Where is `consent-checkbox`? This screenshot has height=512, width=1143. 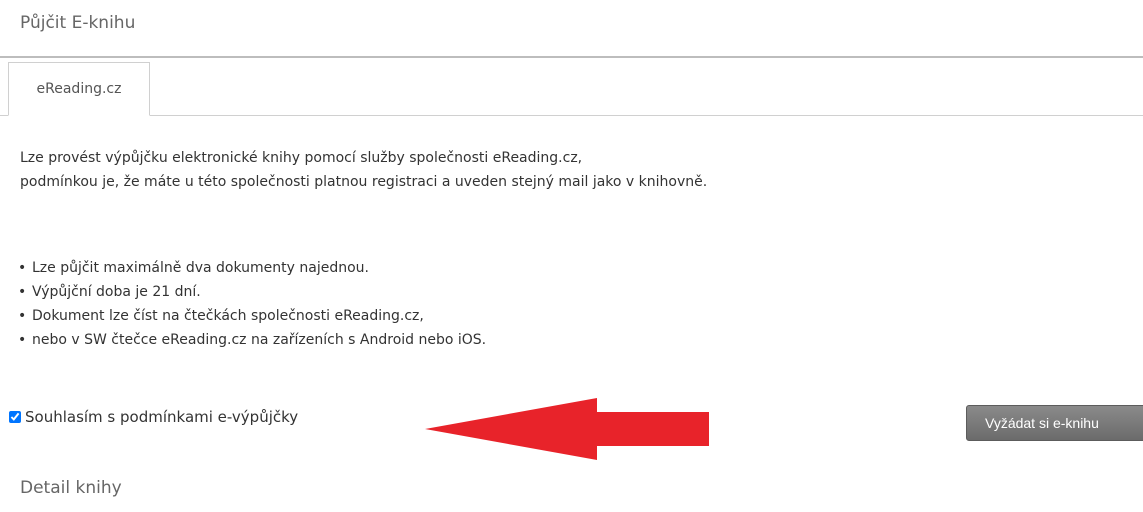 consent-checkbox is located at coordinates (15, 417).